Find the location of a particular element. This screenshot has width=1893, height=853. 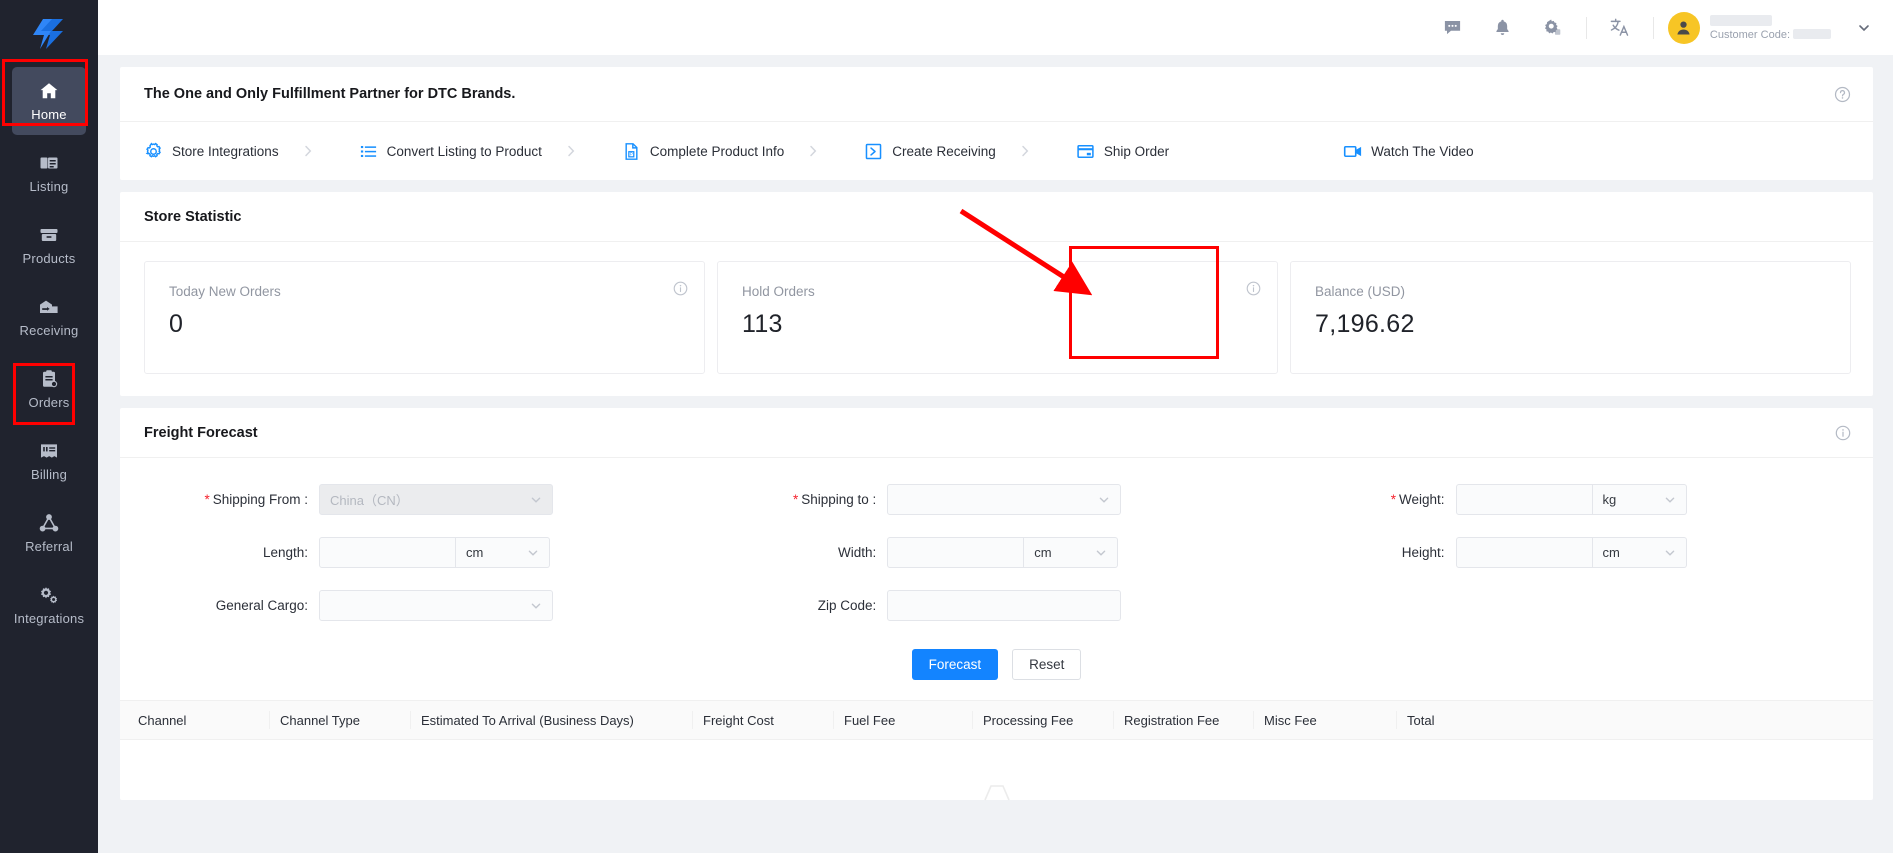

step-complete-product-info: P Complete Product Info is located at coordinates (703, 151).